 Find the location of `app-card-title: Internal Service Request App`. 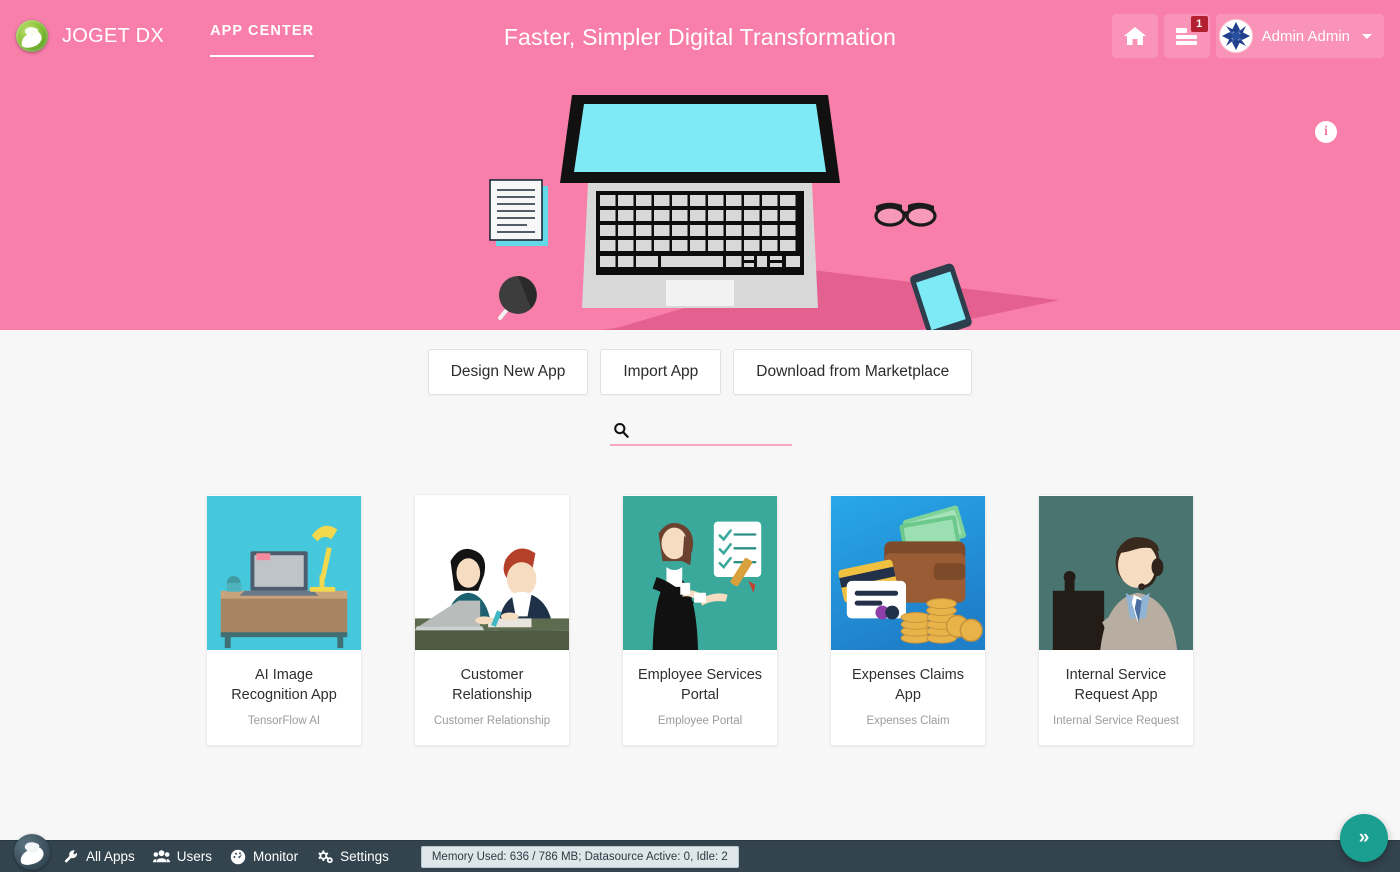

app-card-title: Internal Service Request App is located at coordinates (1116, 685).